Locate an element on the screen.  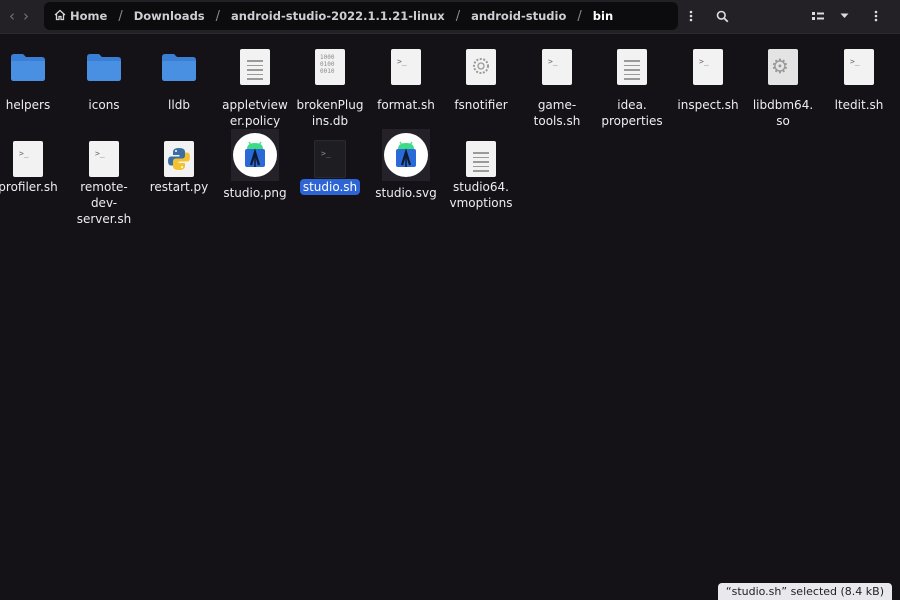
file-label: inspect.sh is located at coordinates (708, 105).